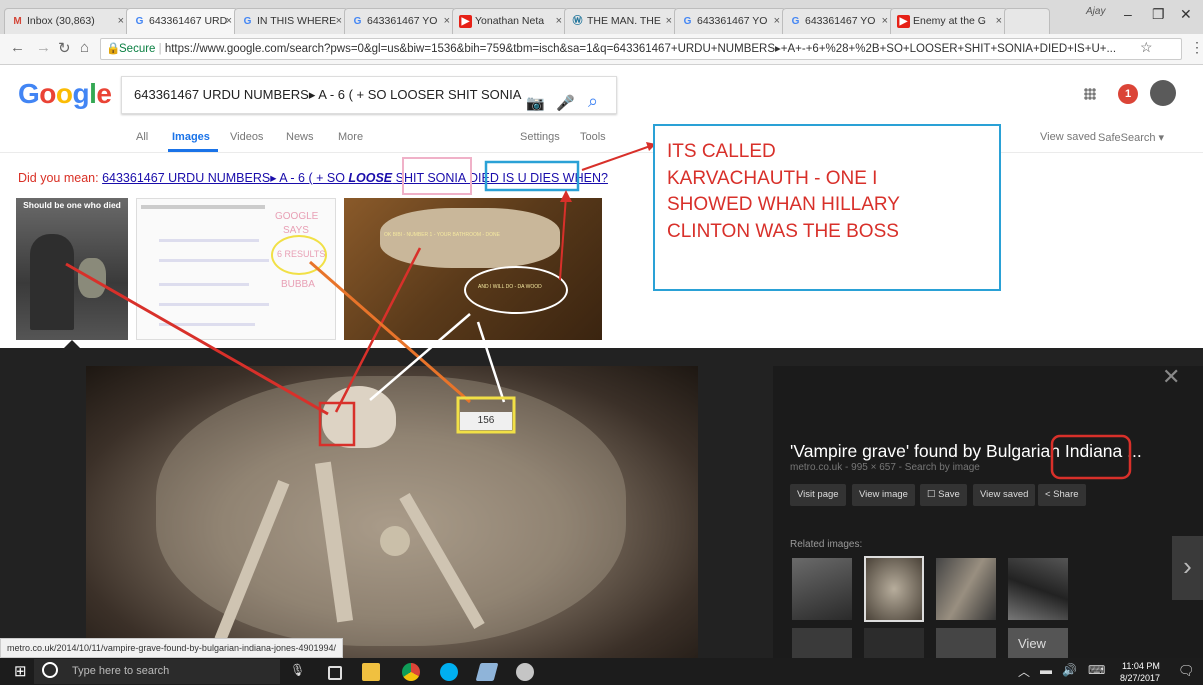 This screenshot has height=685, width=1203. Describe the element at coordinates (20, 671) in the screenshot. I see `windows-start-icon: ⊞` at that location.